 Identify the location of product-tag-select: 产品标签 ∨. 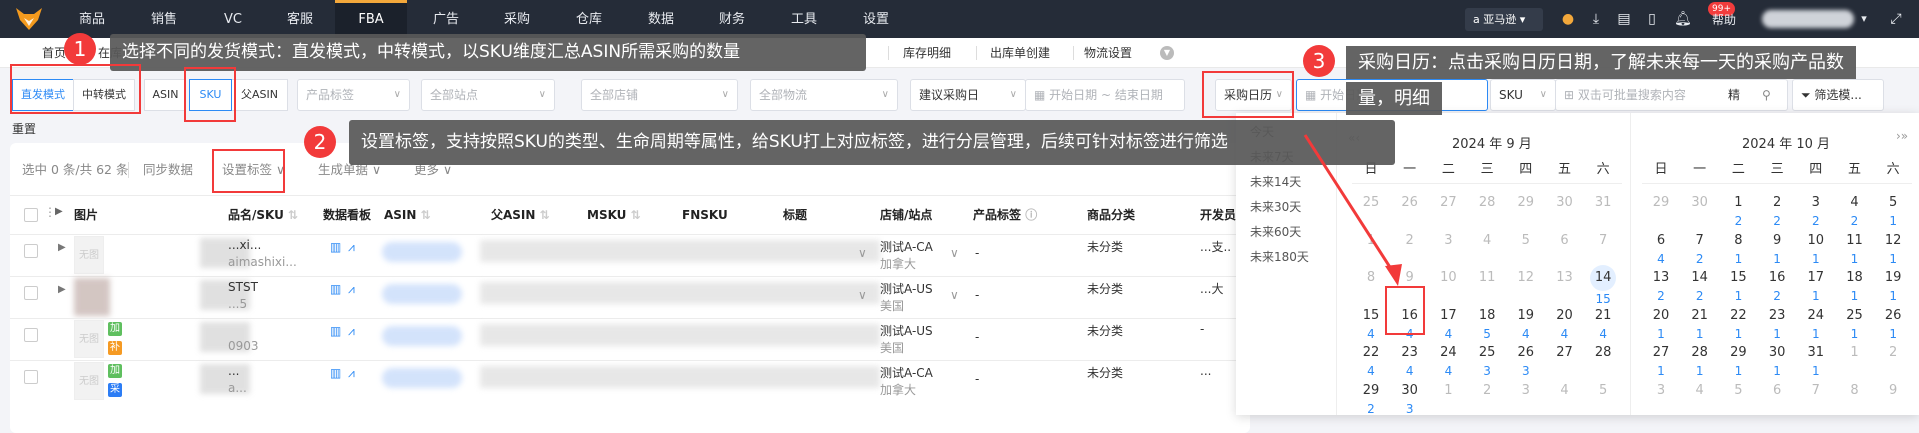
(353, 95).